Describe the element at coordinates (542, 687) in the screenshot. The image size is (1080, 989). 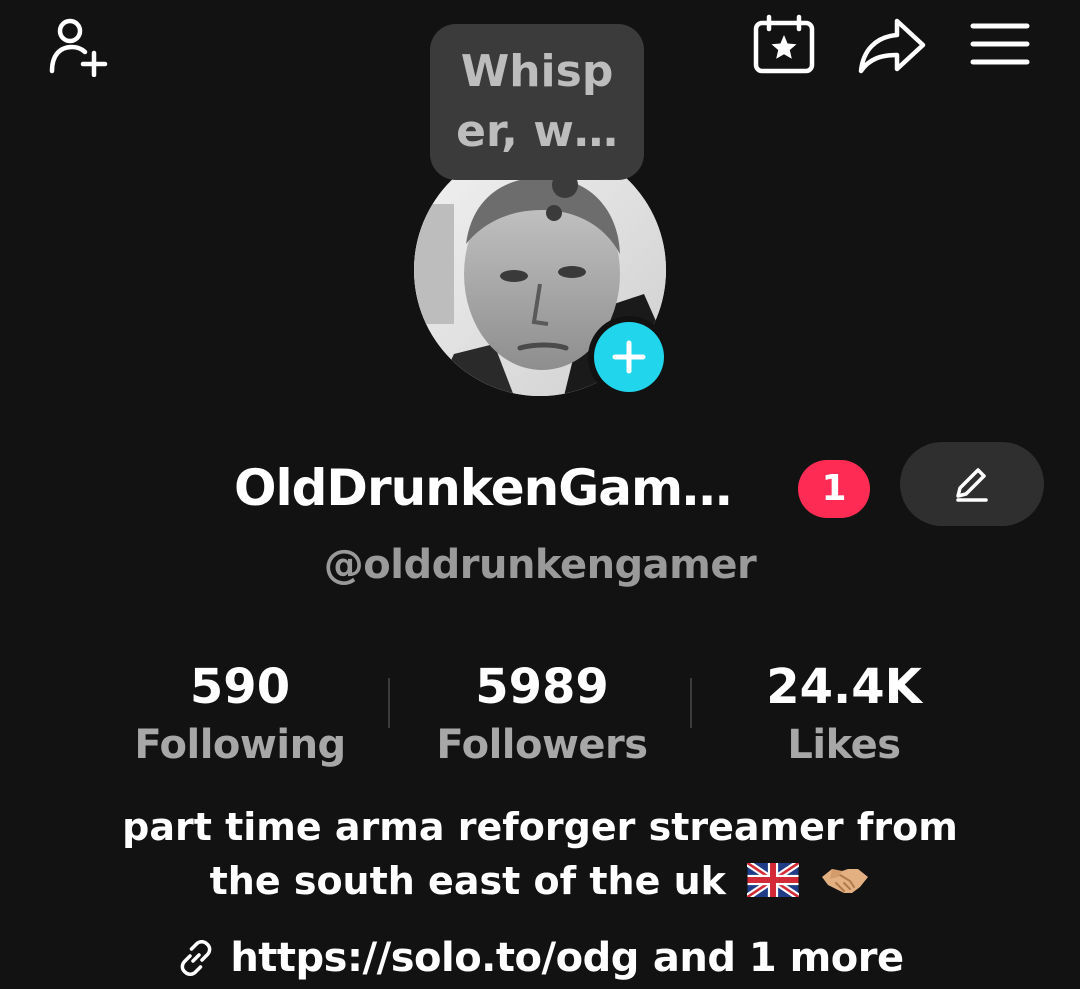
I see `followers-count: 5989` at that location.